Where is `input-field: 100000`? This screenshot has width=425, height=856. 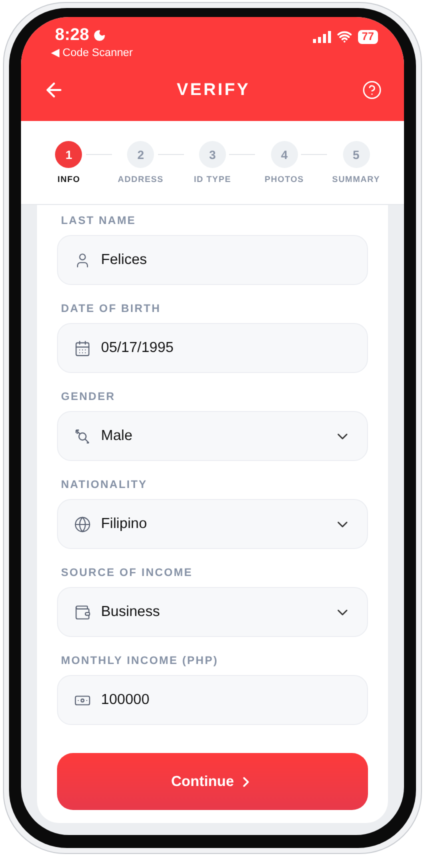
input-field: 100000 is located at coordinates (212, 700).